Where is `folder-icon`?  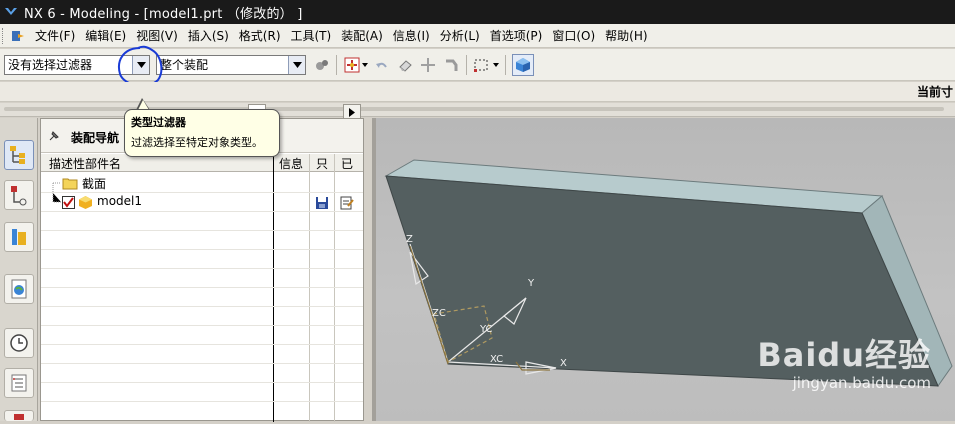 folder-icon is located at coordinates (70, 184).